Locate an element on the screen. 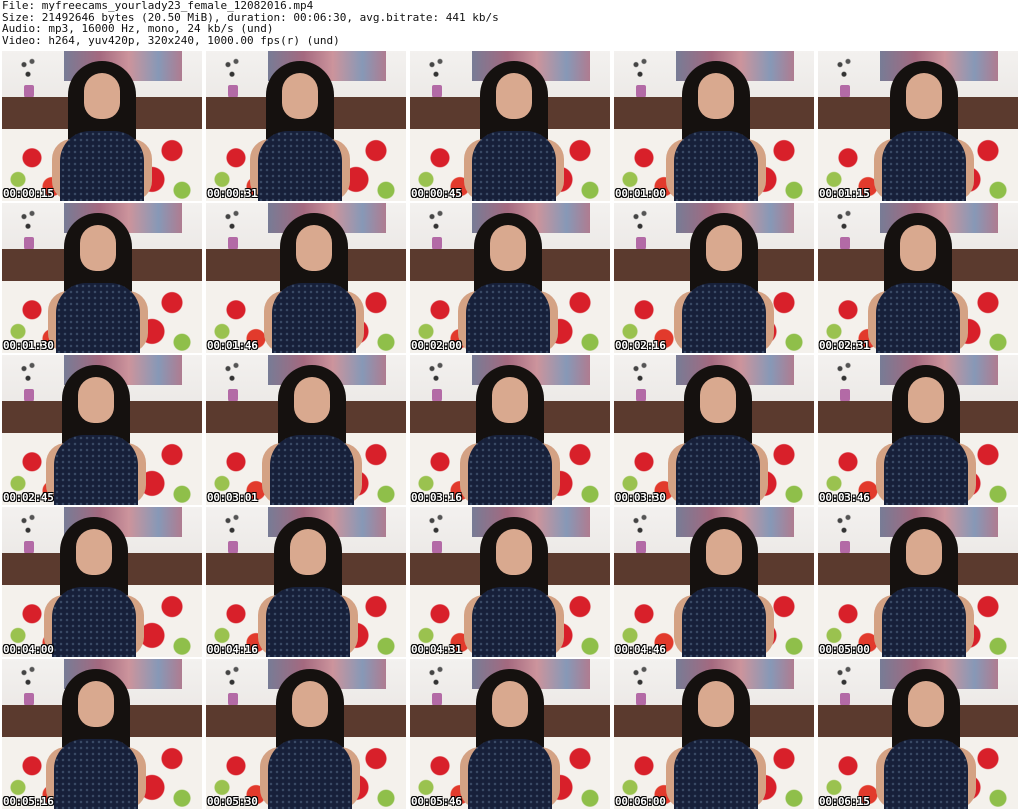 This screenshot has height=811, width=1024. video-thumbnail: 00:03:01 is located at coordinates (306, 430).